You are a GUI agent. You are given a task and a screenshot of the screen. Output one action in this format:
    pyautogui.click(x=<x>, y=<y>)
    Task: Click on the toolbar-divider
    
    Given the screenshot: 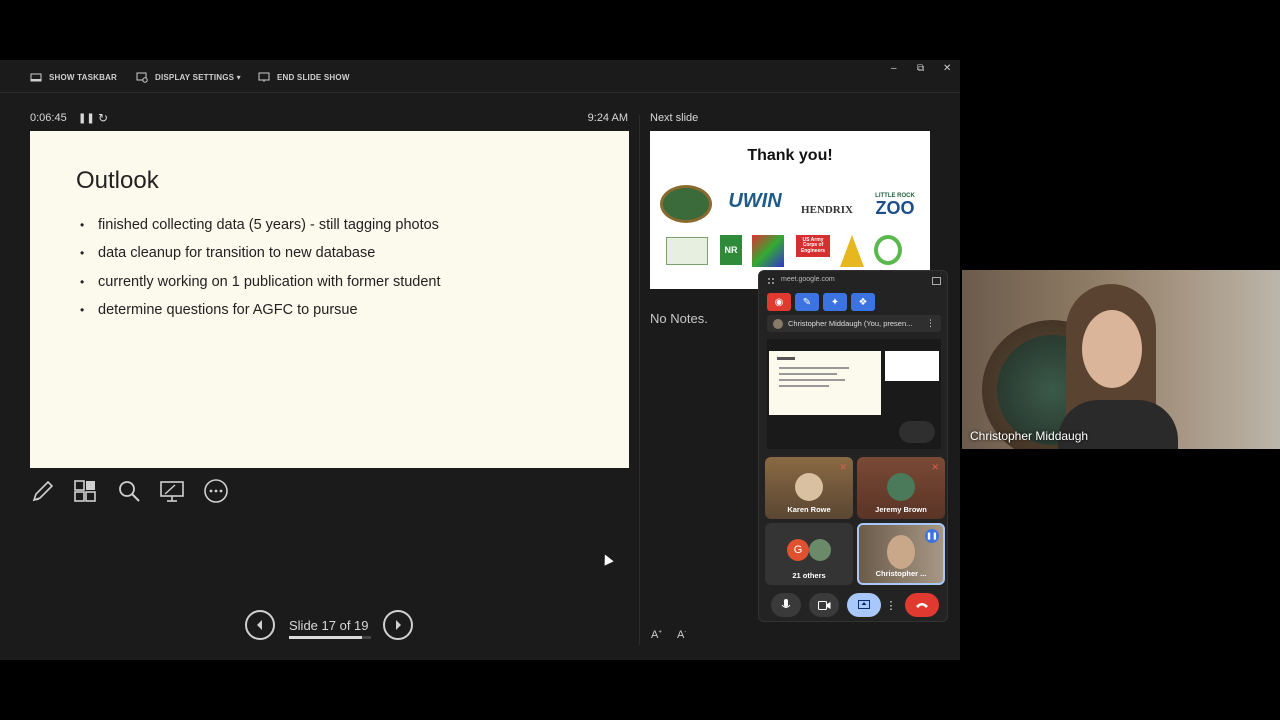 What is the action you would take?
    pyautogui.click(x=480, y=92)
    